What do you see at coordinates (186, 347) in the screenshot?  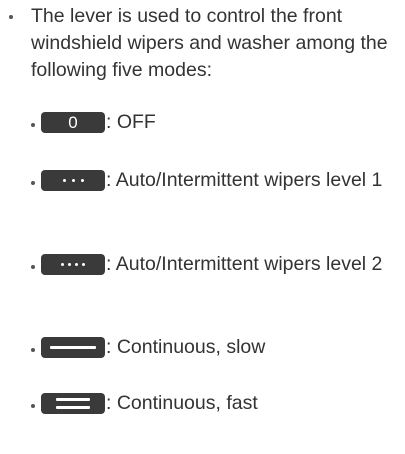 I see `mode-label-continuous-slow: : Continuous, slow` at bounding box center [186, 347].